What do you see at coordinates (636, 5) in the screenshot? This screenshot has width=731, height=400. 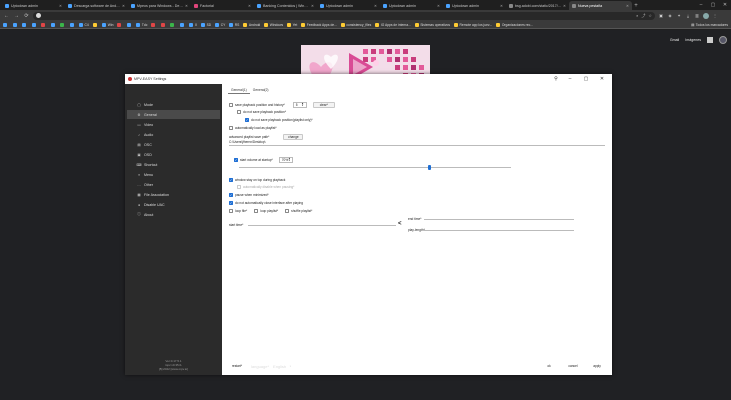 I see `new-tab-button: +` at bounding box center [636, 5].